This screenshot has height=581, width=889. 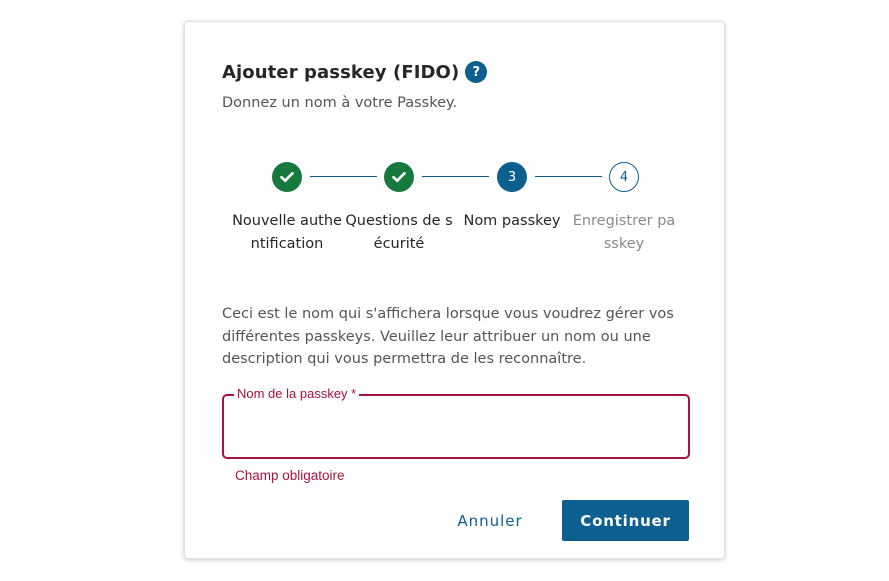 What do you see at coordinates (399, 177) in the screenshot?
I see `step-2-check-icon` at bounding box center [399, 177].